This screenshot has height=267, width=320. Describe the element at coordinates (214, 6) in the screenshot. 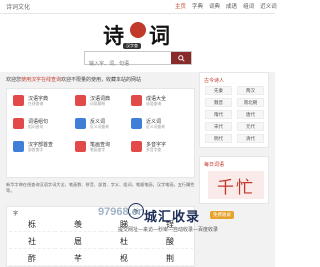

I see `nav-cidian: 词典` at that location.